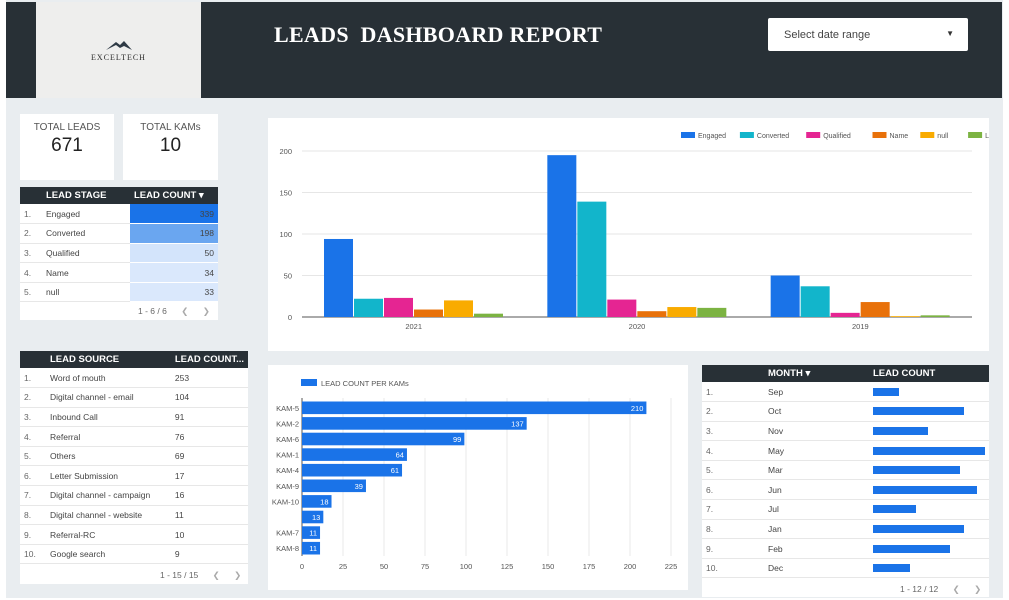 The height and width of the screenshot is (600, 1009). I want to click on table-row: 1. Sep, so click(845, 392).